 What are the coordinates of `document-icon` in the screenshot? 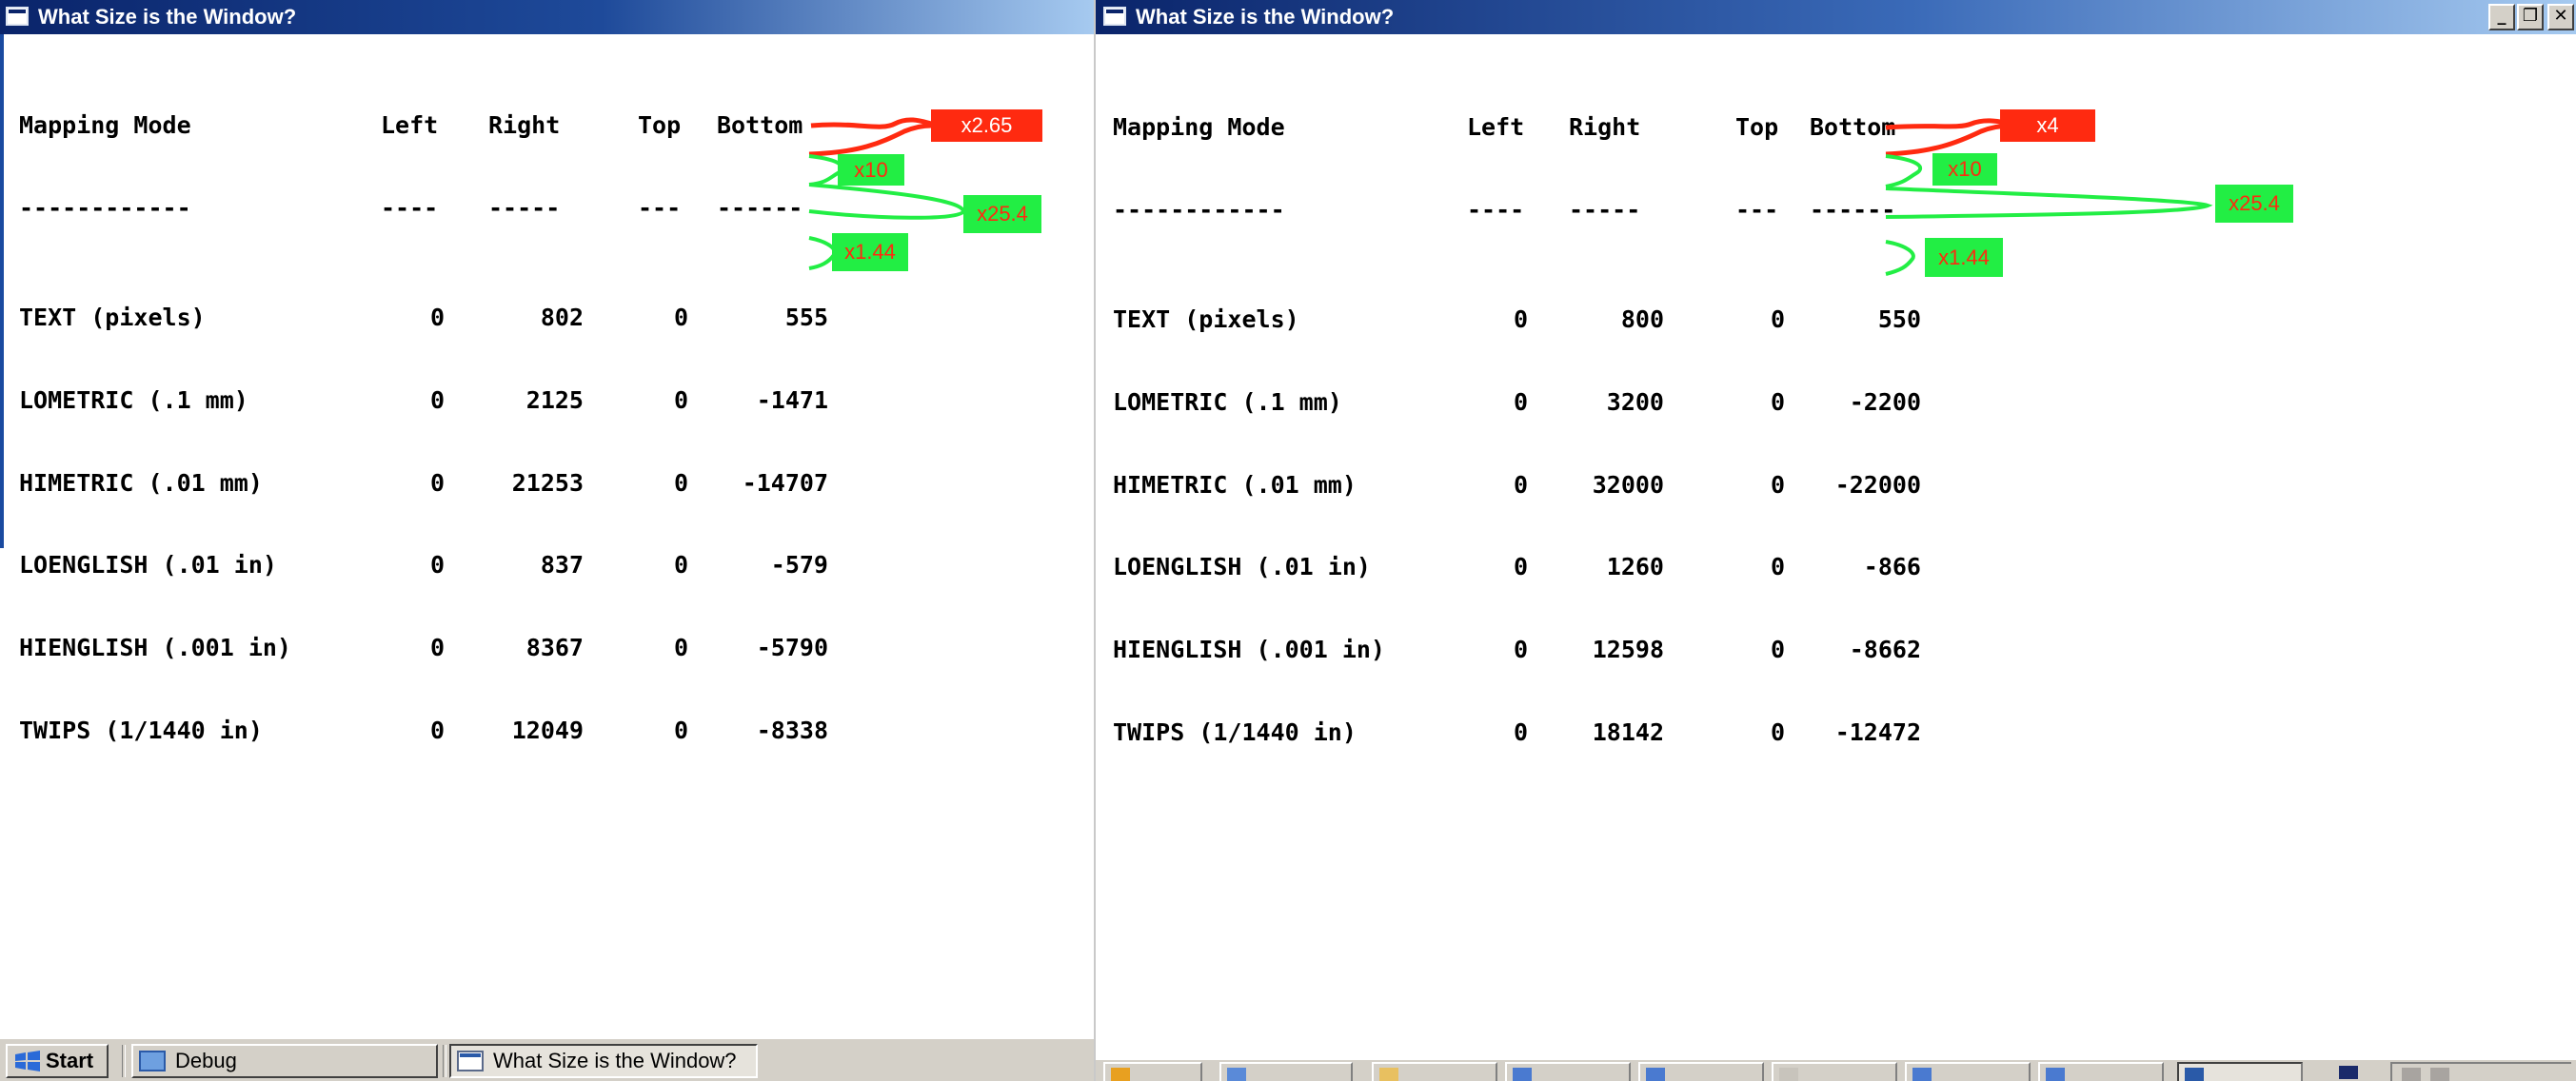 It's located at (1788, 1074).